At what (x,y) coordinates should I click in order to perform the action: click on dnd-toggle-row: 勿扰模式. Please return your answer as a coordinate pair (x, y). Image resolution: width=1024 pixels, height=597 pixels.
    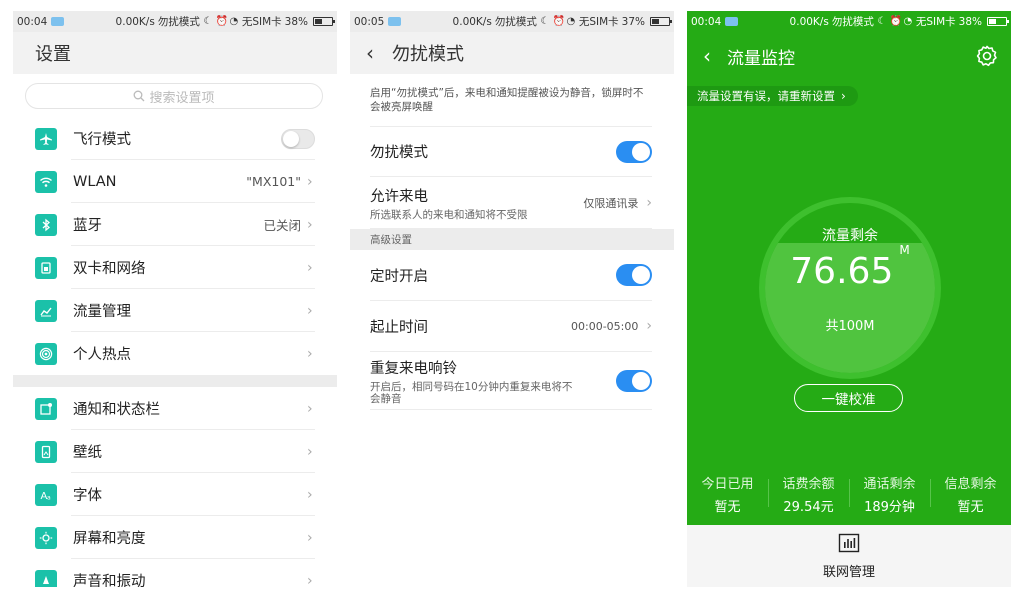
    Looking at the image, I should click on (511, 152).